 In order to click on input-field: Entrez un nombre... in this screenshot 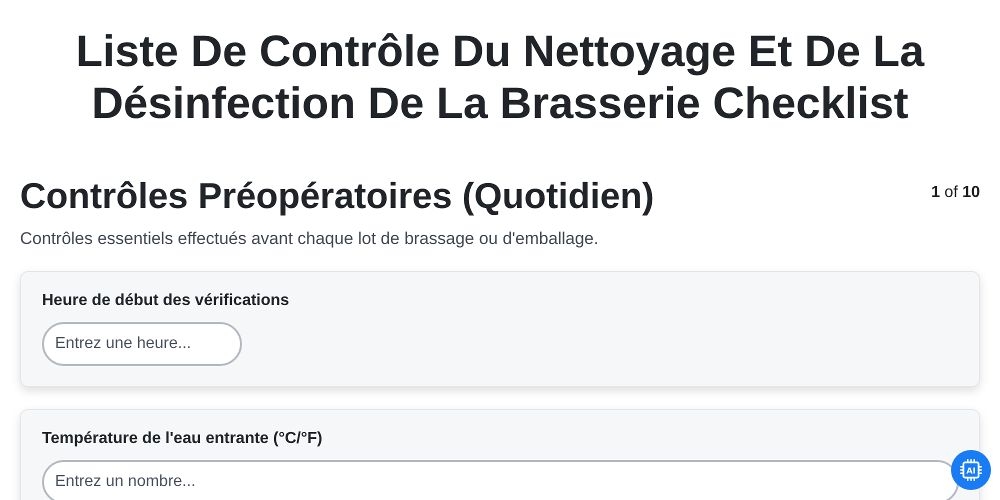, I will do `click(500, 480)`.